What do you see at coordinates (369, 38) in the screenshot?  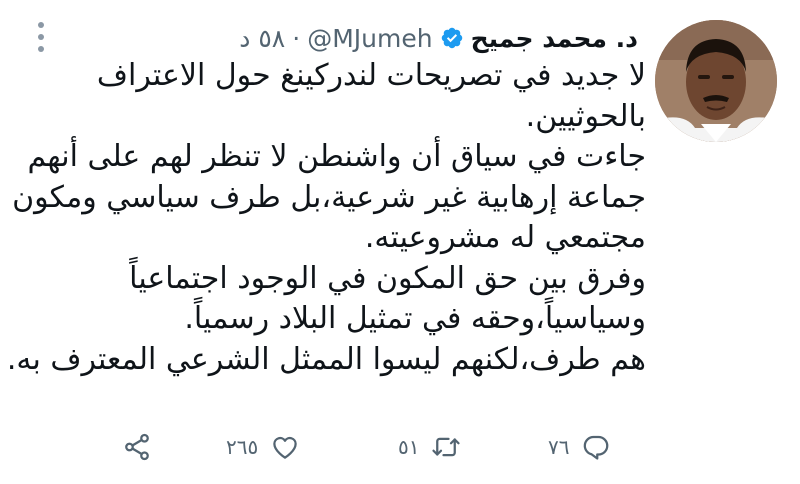 I see `user-handle: @MJumeh` at bounding box center [369, 38].